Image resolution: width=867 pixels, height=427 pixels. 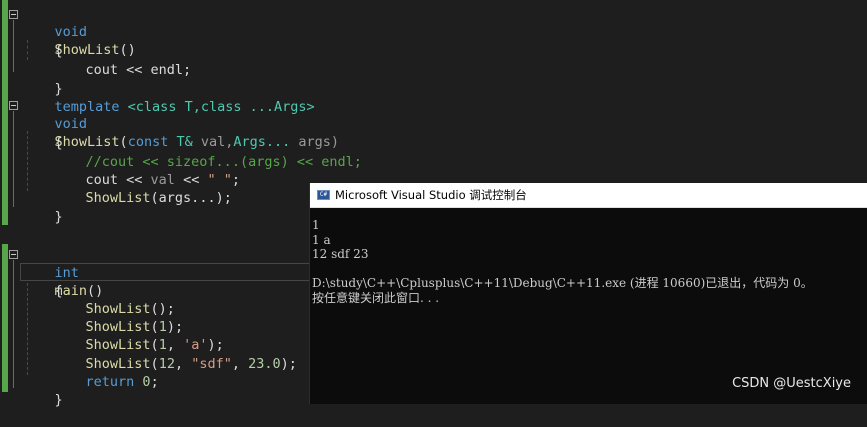 I want to click on code-line: template <class T,class ...Args>, so click(x=168, y=97).